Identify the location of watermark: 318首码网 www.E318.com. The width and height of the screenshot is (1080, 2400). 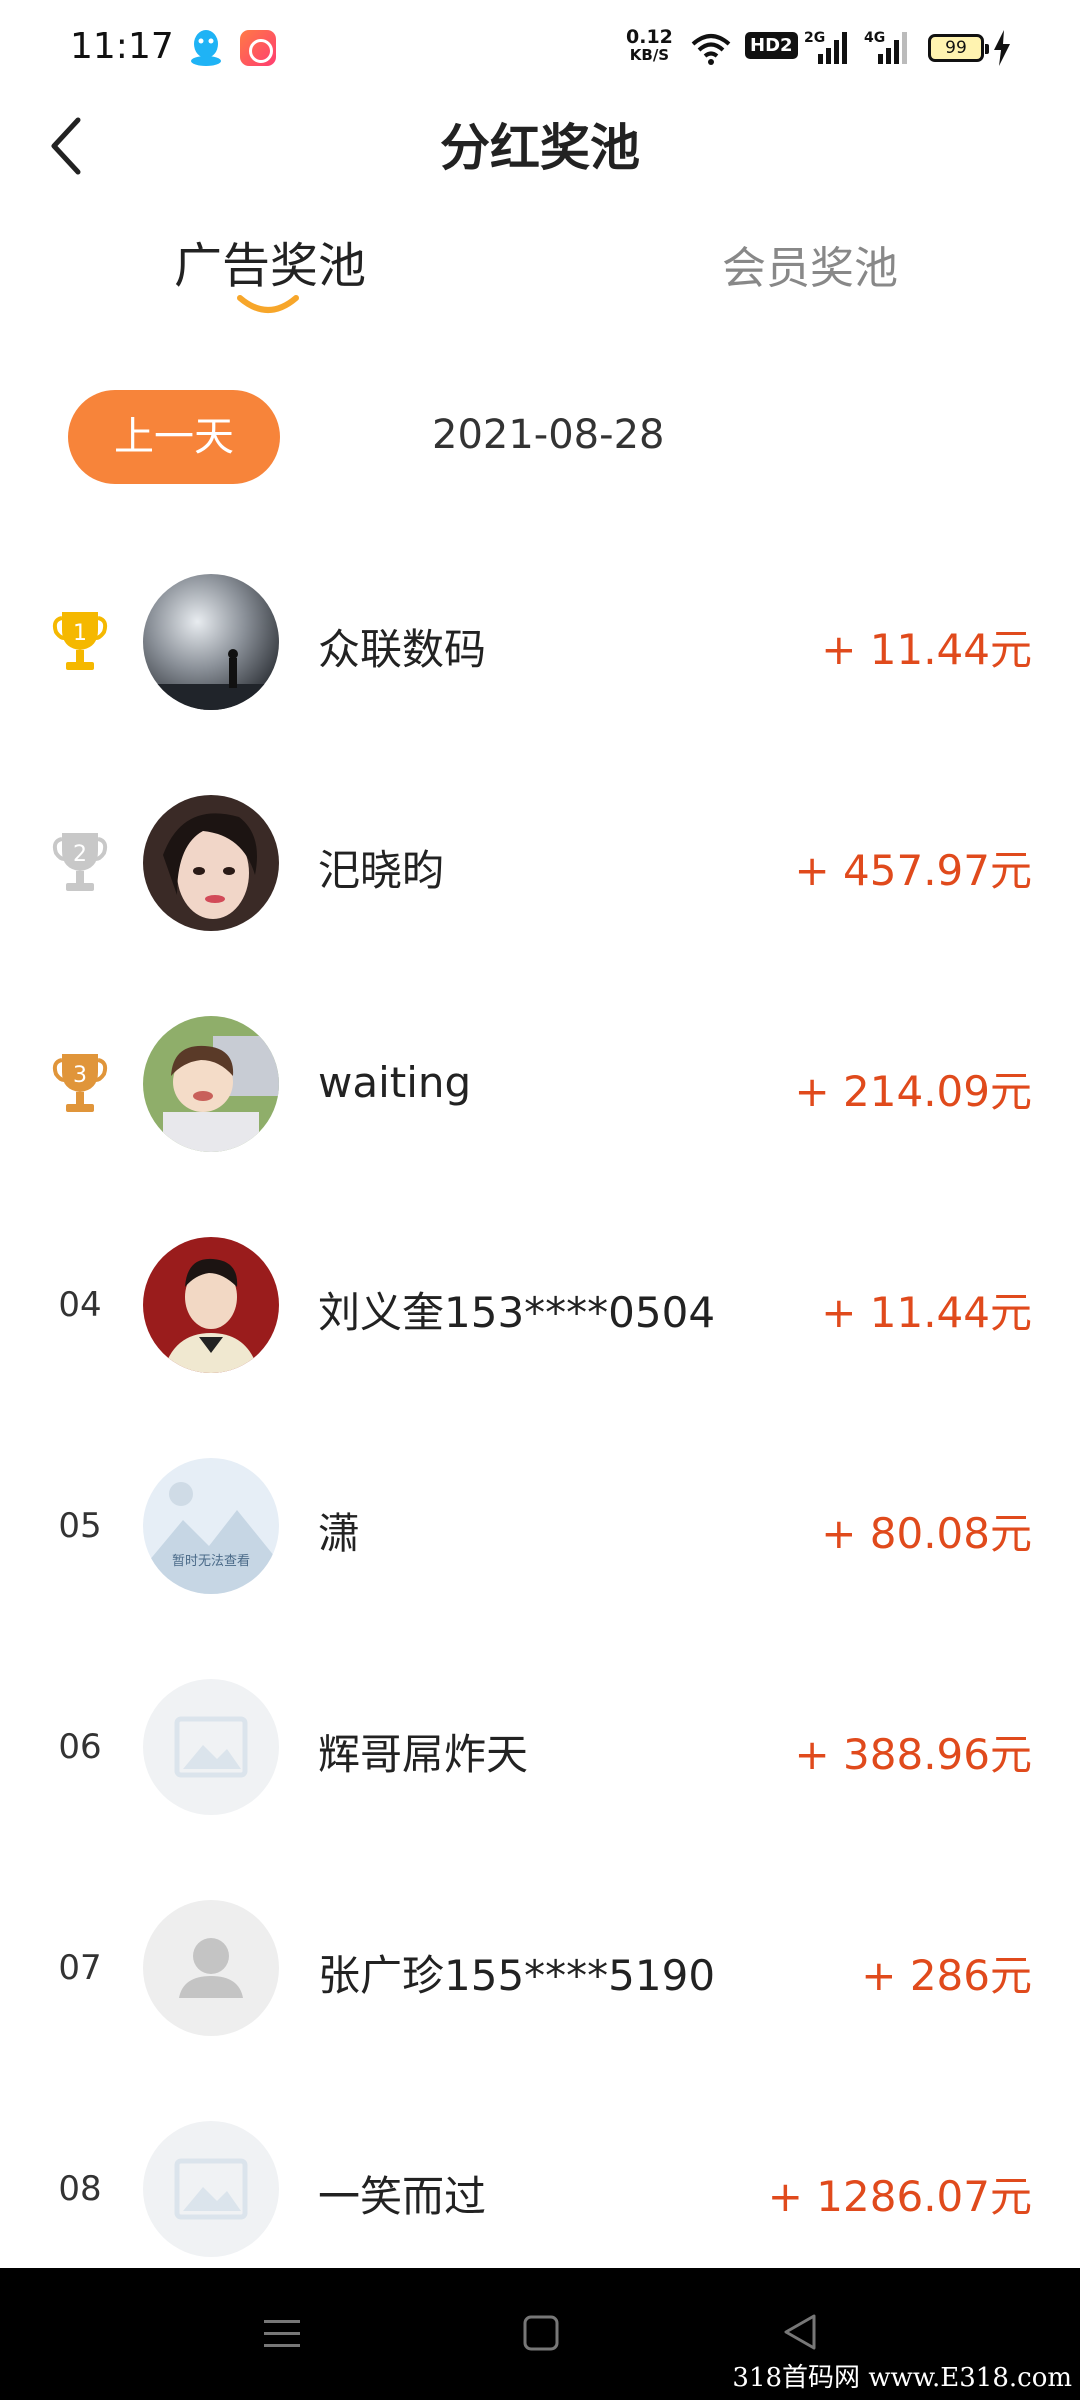
(902, 2378).